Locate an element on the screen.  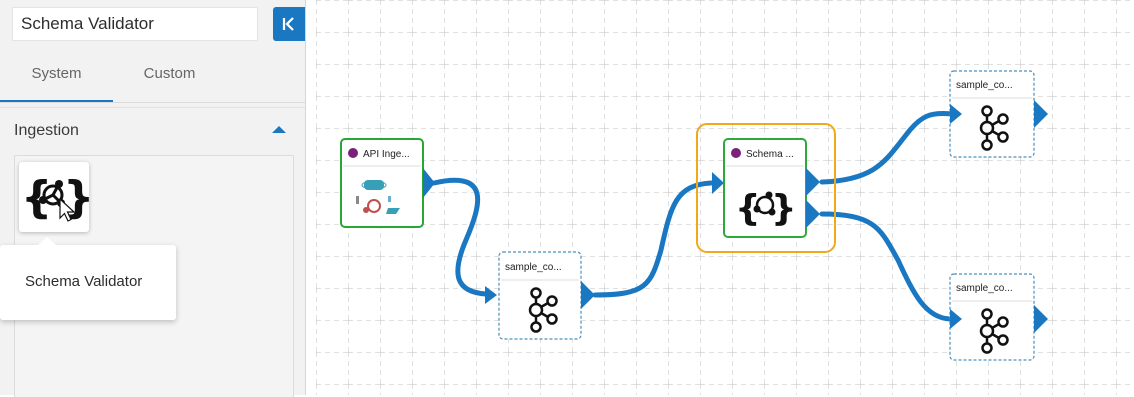
component-tabs: System Custom is located at coordinates (152, 77).